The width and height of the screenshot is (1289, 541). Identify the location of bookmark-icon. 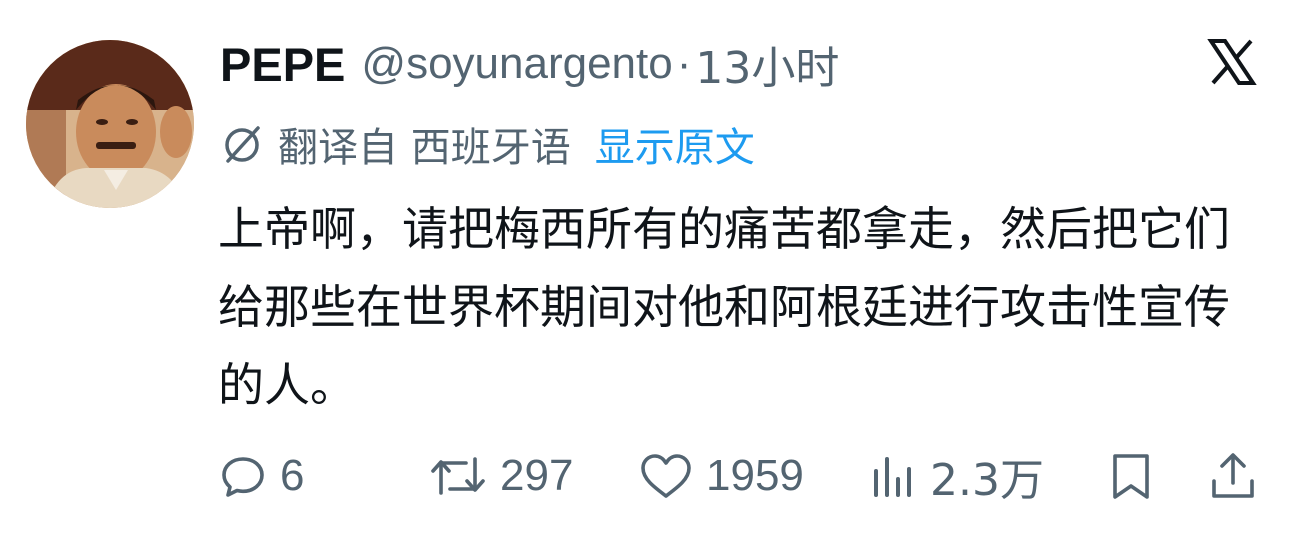
(1131, 476).